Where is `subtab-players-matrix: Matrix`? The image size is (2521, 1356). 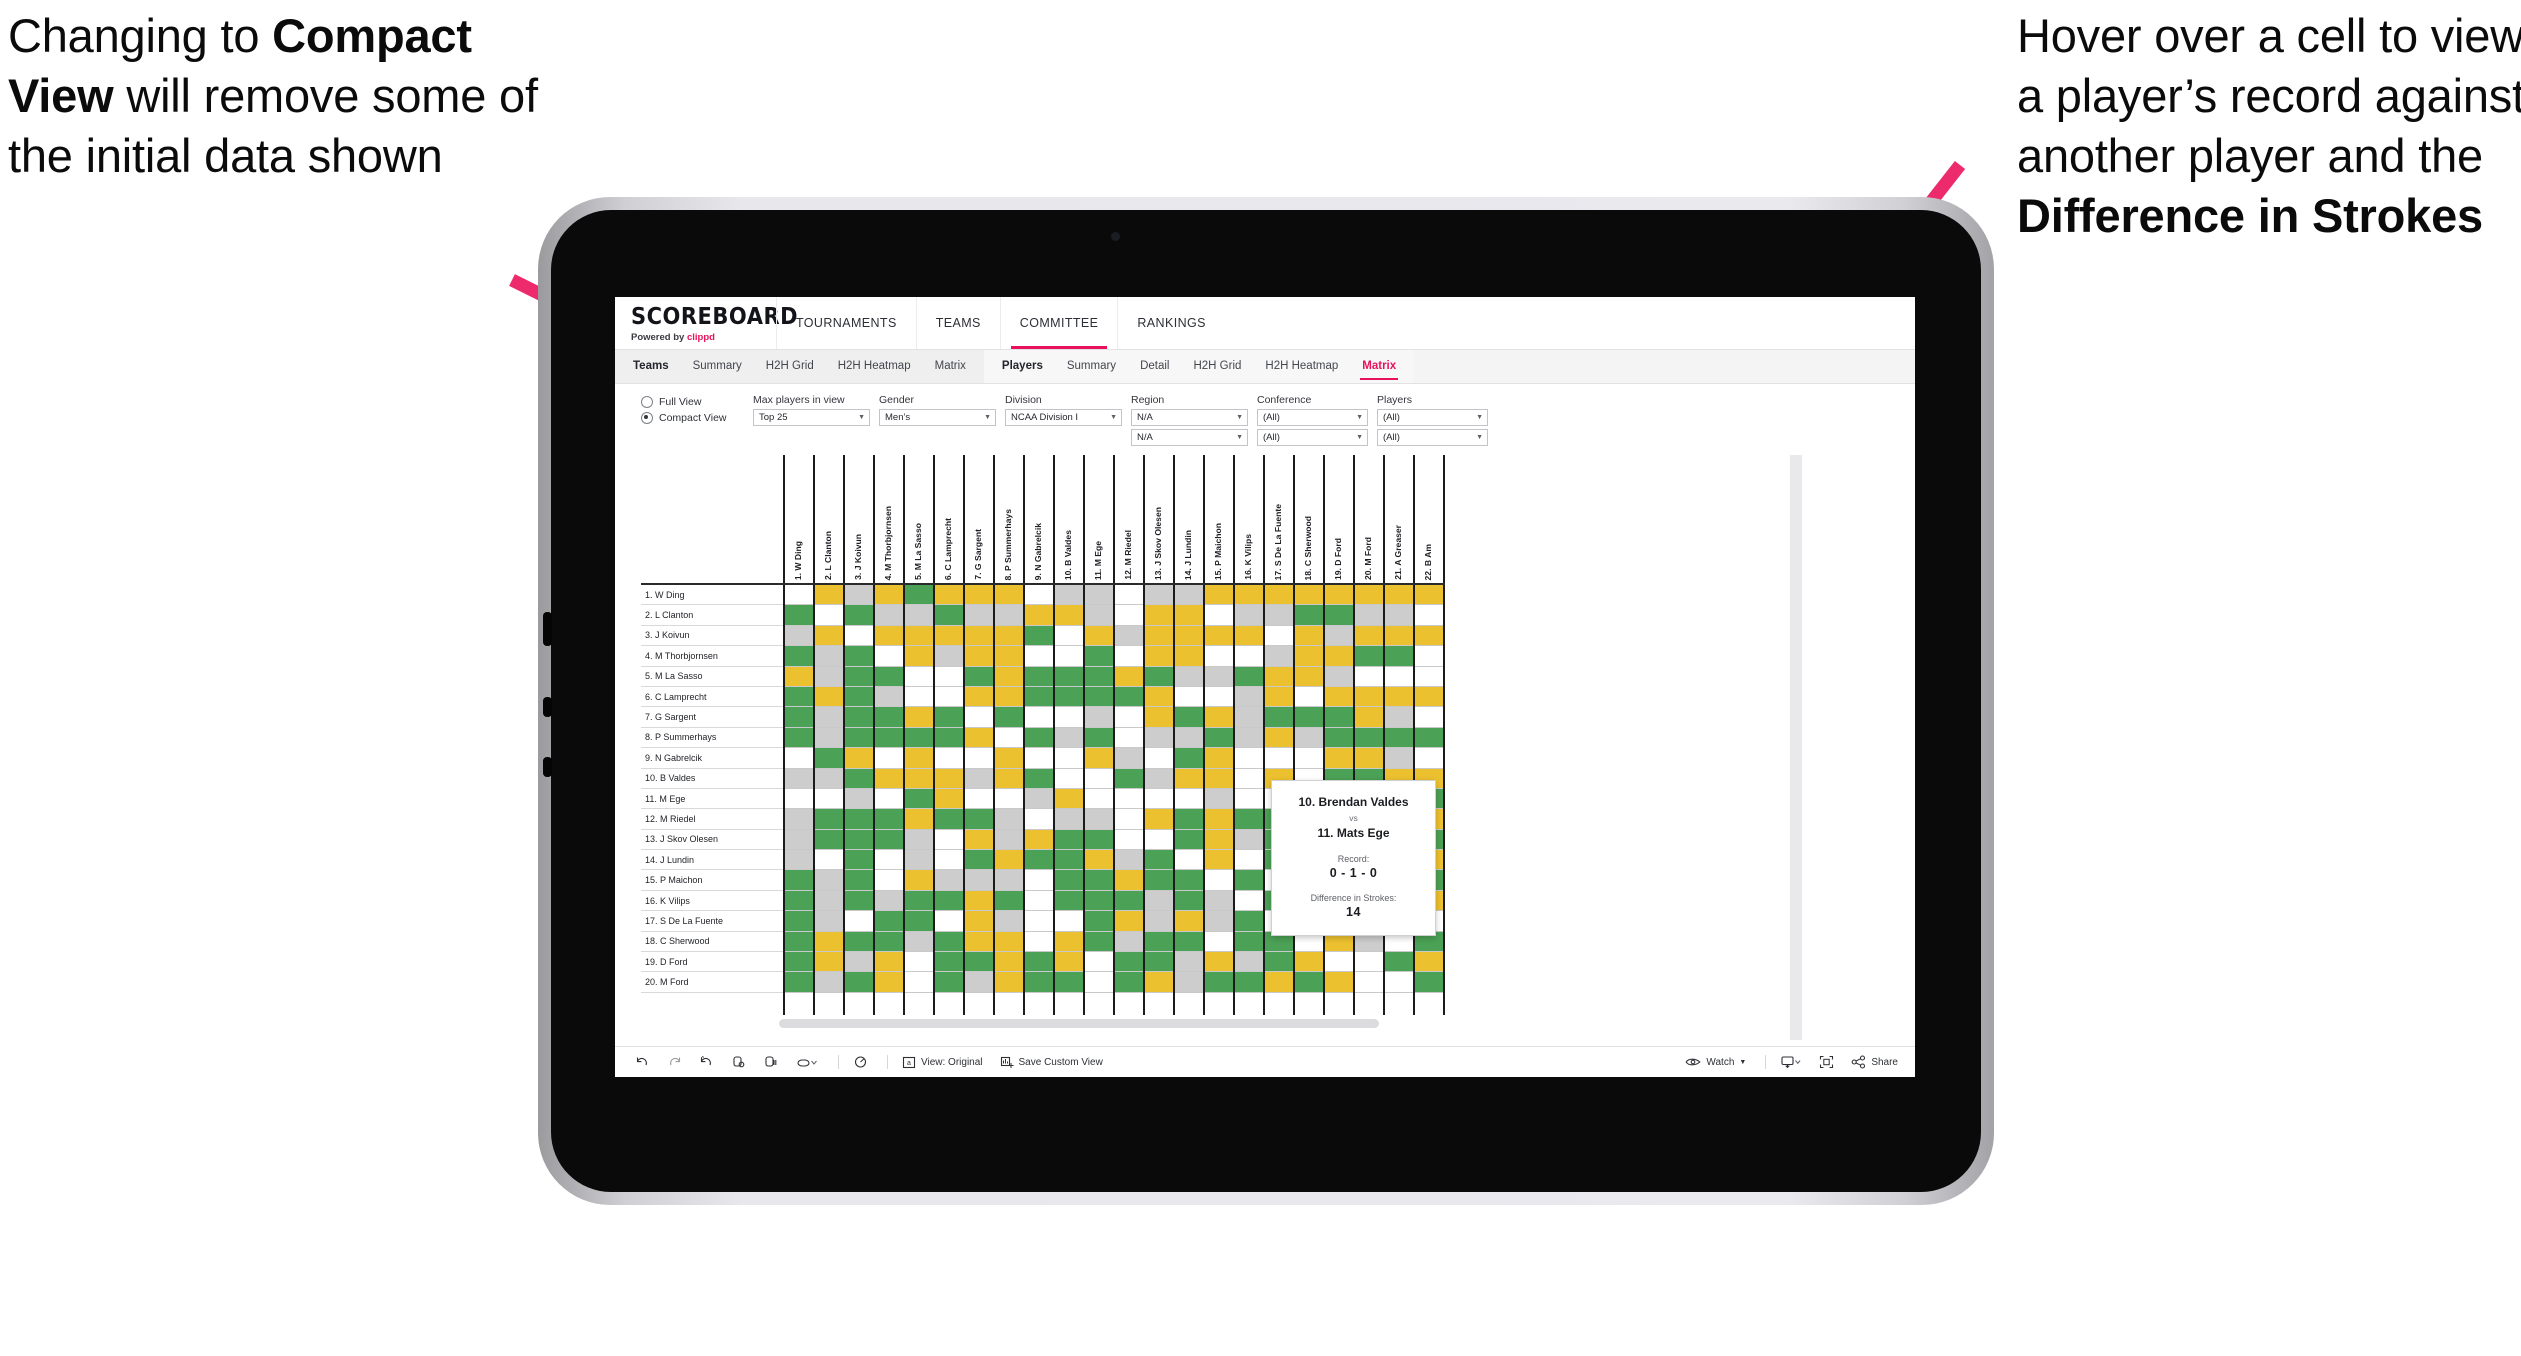
subtab-players-matrix: Matrix is located at coordinates (1379, 366).